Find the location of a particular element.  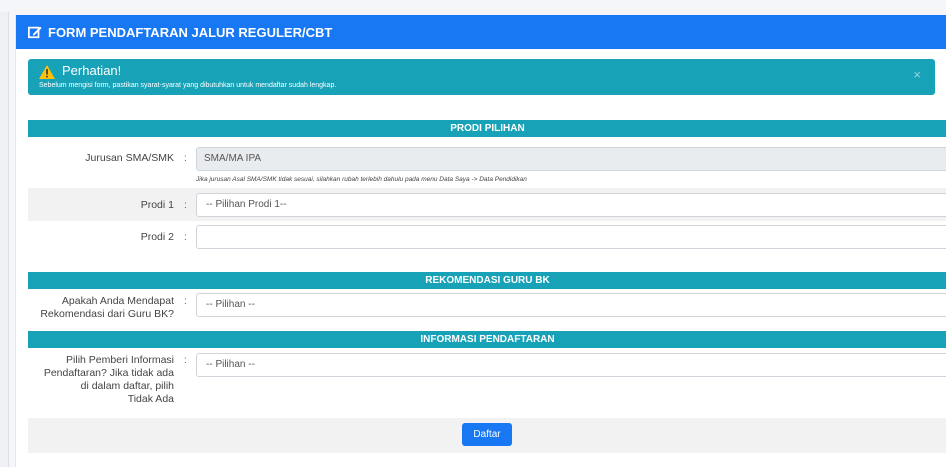

prodi1-select: -- Pilihan Prodi 1-- ⌄ is located at coordinates (571, 205).